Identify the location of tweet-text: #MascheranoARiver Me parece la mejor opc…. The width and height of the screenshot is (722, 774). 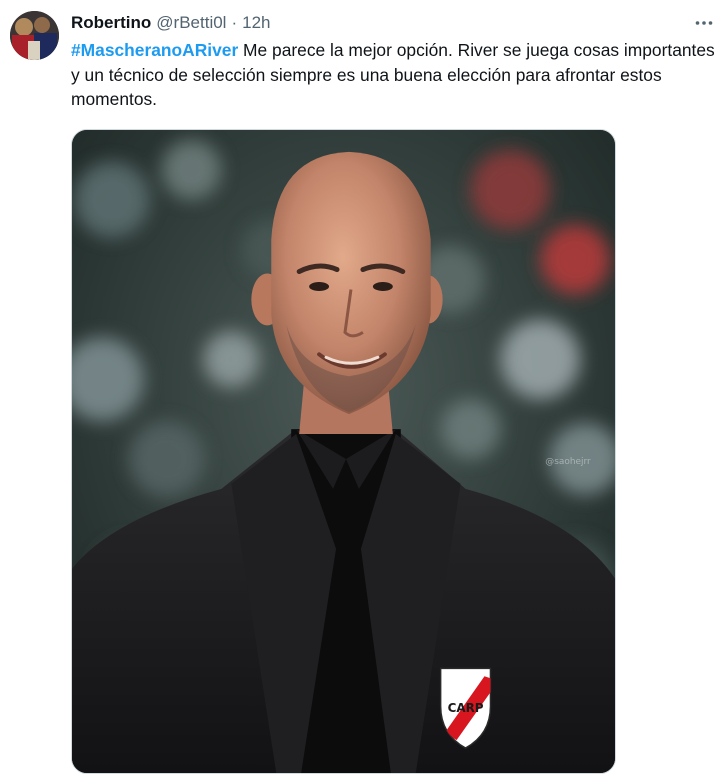
(393, 75).